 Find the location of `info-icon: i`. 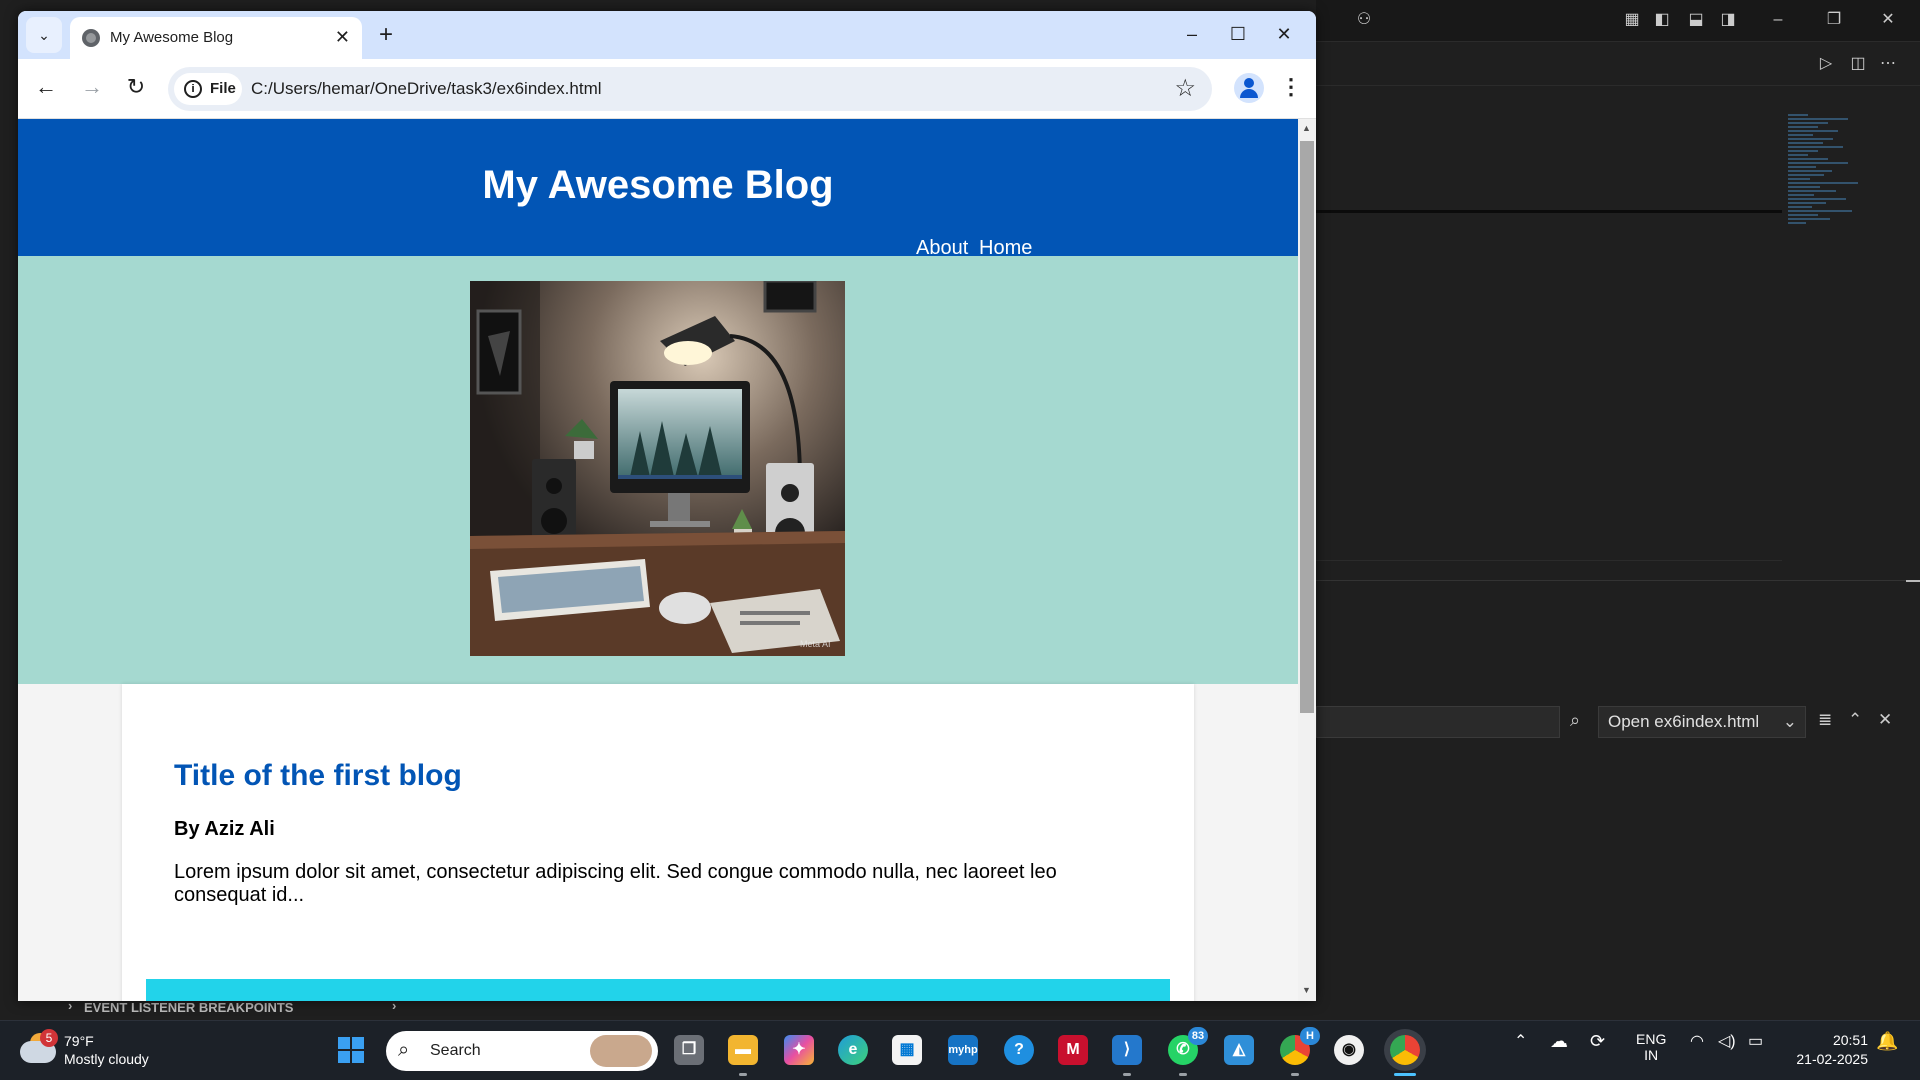

info-icon: i is located at coordinates (193, 89).